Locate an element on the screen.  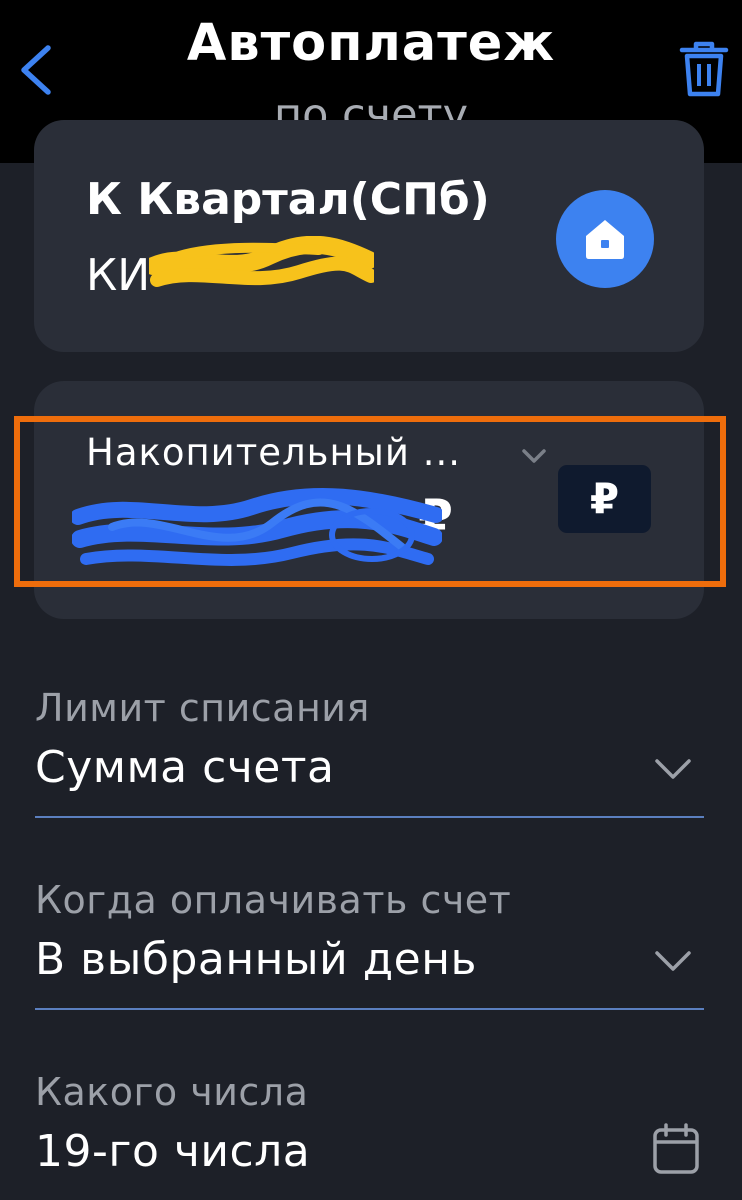
day-value: 19-го числа is located at coordinates (173, 1151).